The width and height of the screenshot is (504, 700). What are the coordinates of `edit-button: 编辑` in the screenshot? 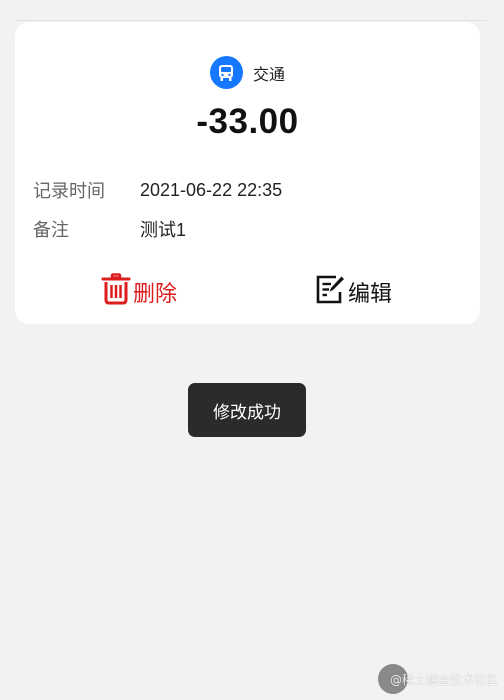 It's located at (353, 292).